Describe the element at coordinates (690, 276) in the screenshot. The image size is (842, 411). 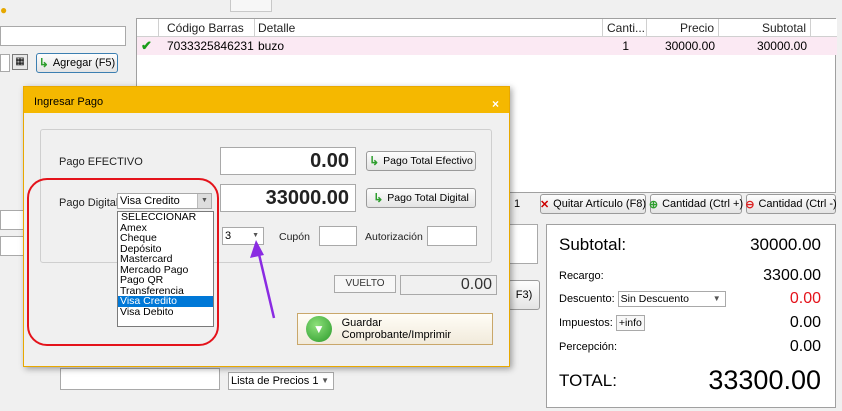
I see `recargo-row: Recargo: 3300.00` at that location.